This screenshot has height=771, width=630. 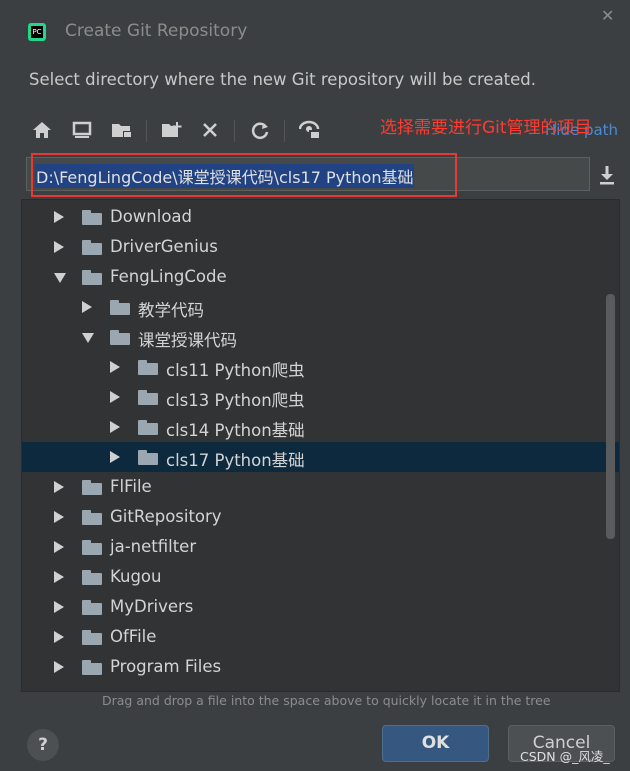 I want to click on pycharm-icon: PC, so click(x=37, y=32).